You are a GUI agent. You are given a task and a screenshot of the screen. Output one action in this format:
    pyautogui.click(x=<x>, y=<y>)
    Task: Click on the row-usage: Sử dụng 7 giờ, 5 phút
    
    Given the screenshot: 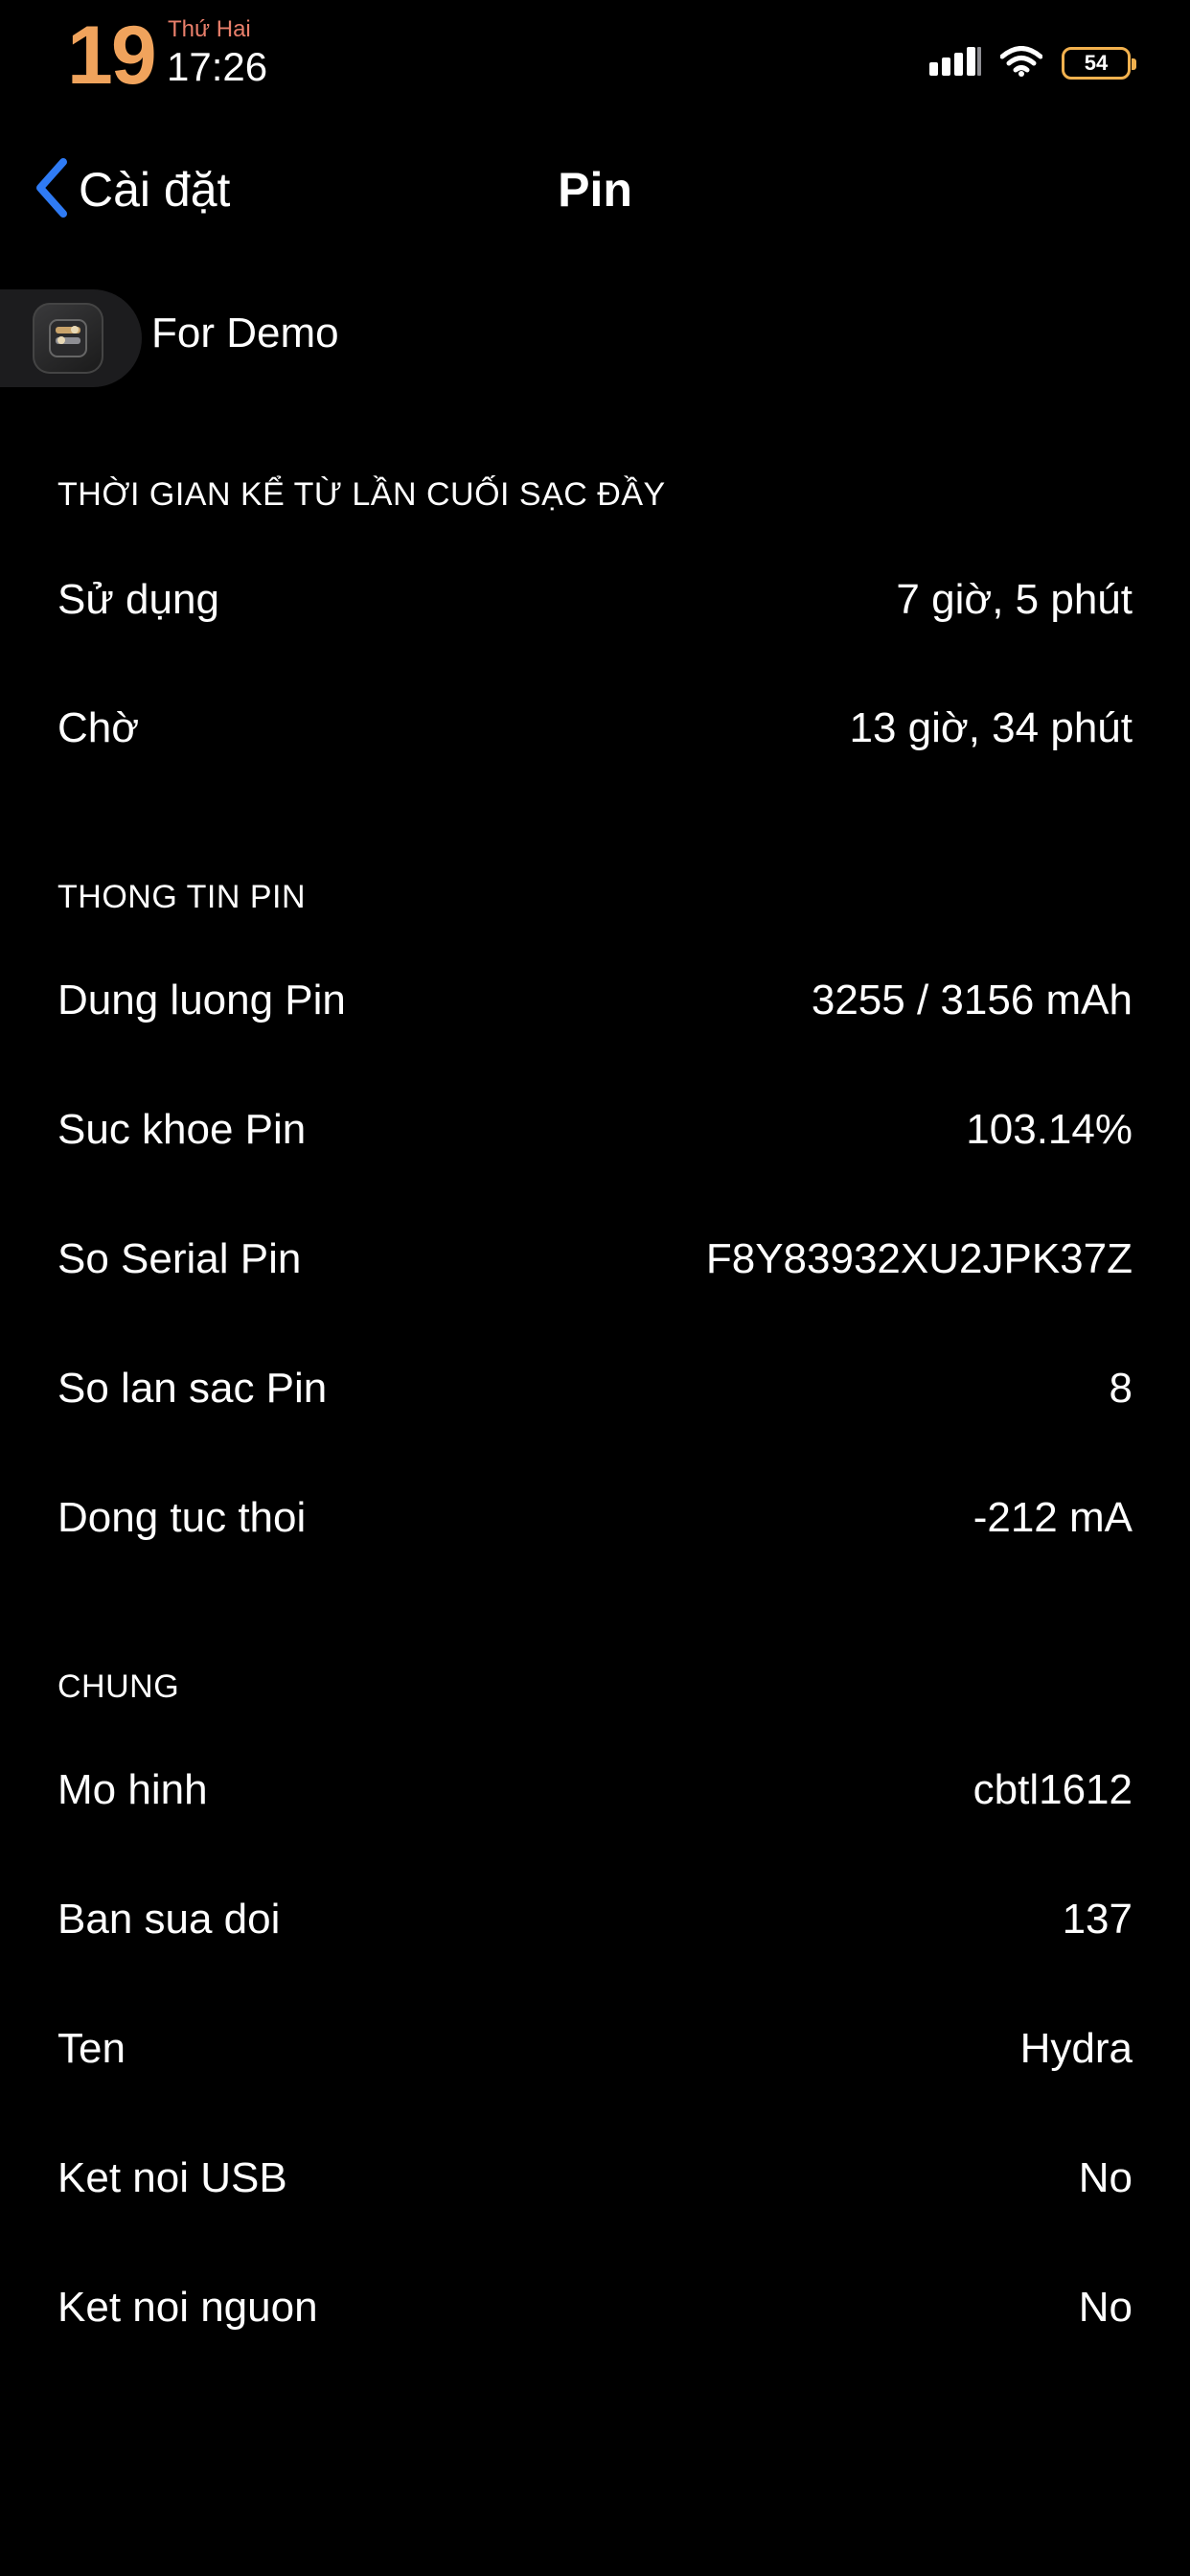 What is the action you would take?
    pyautogui.click(x=595, y=600)
    